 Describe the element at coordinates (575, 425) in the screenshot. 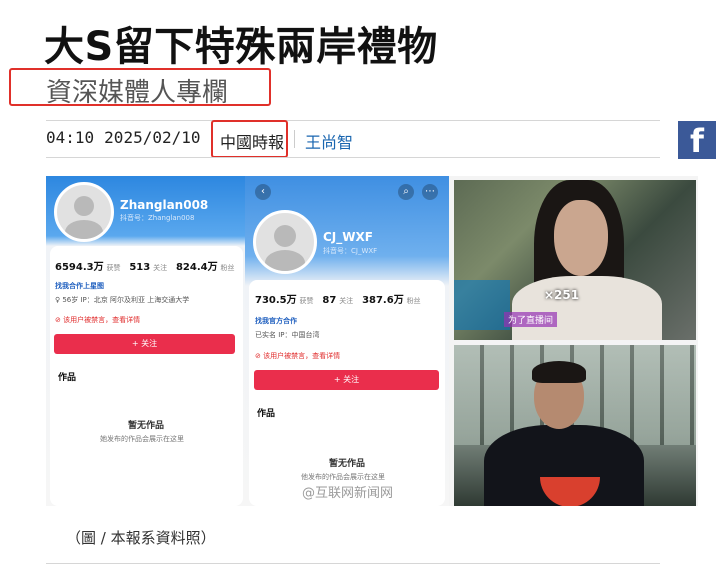

I see `noodle-photo` at that location.